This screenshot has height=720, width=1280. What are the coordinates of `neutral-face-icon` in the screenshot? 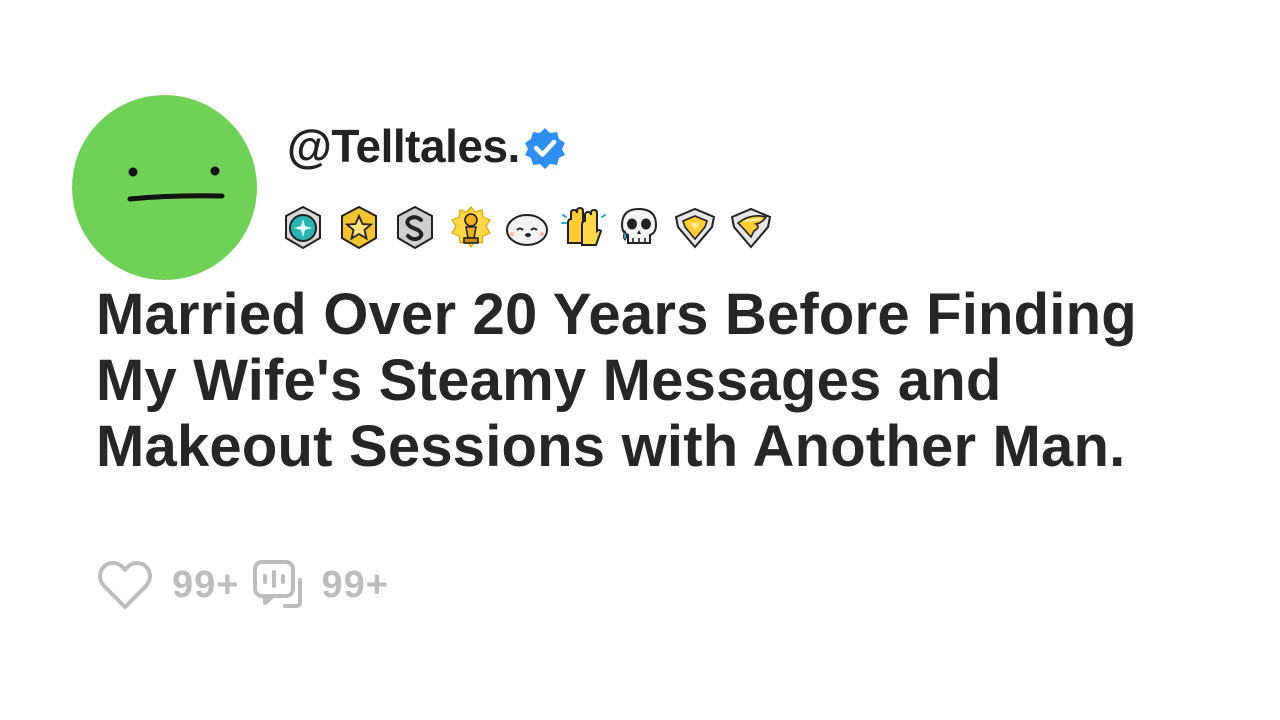 It's located at (176, 184).